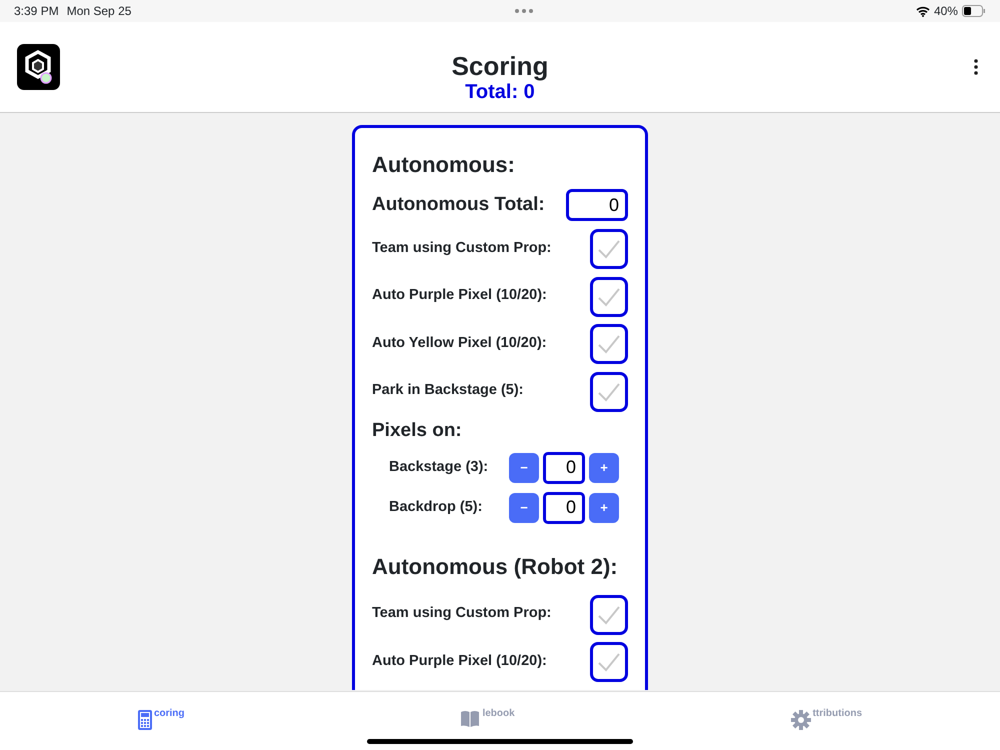 This screenshot has width=1000, height=750. Describe the element at coordinates (458, 204) in the screenshot. I see `field-label: Autonomous Total:` at that location.